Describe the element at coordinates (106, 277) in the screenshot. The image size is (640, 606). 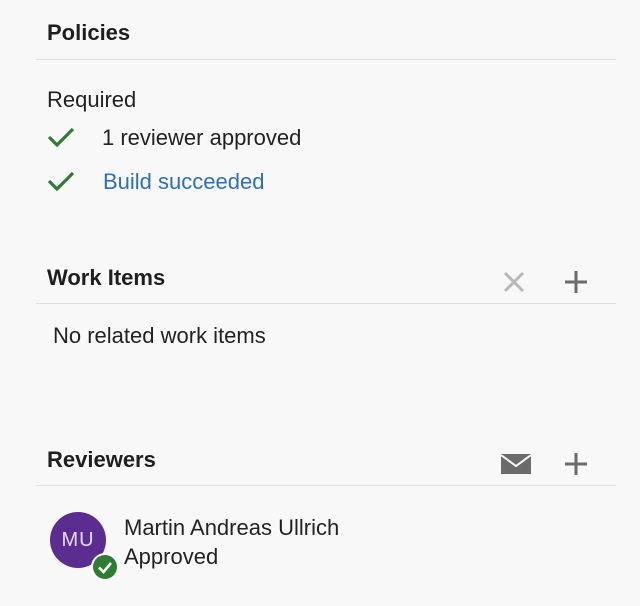
I see `work-items-title: Work Items` at that location.